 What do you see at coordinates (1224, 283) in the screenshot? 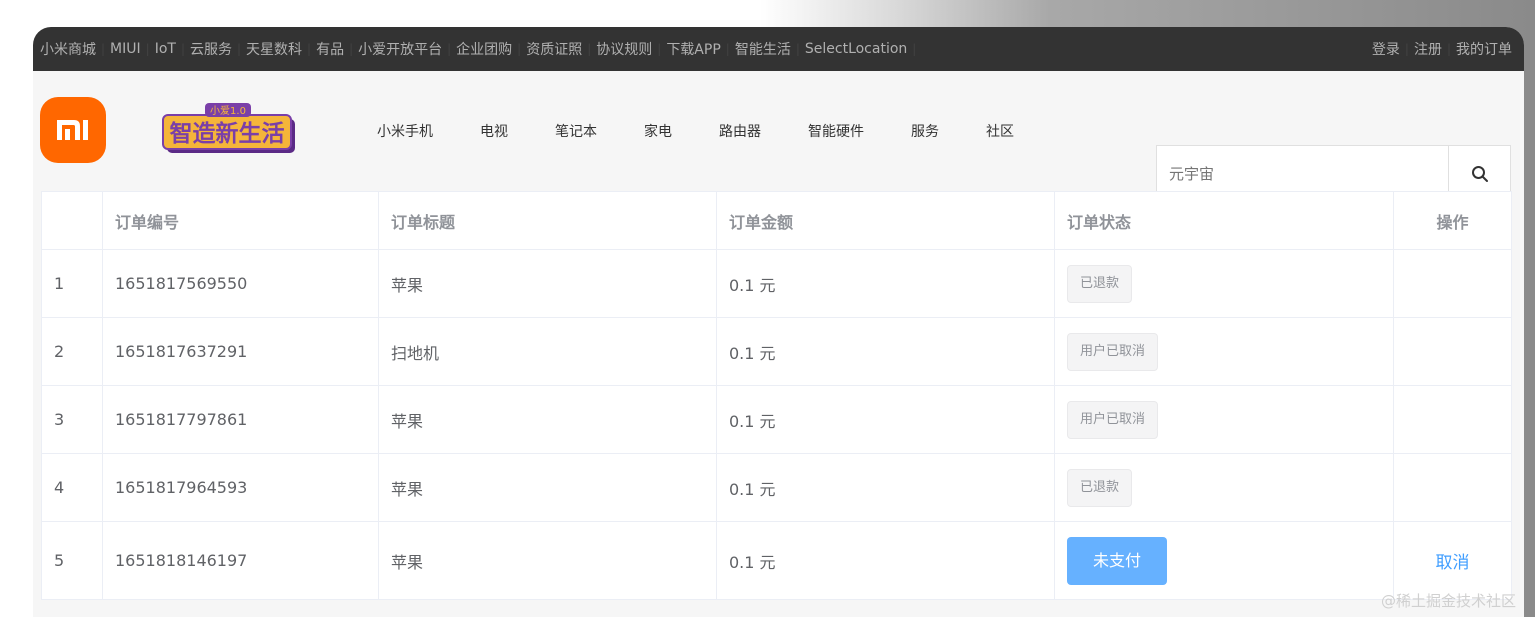
I see `cell-order-status: 已退款` at bounding box center [1224, 283].